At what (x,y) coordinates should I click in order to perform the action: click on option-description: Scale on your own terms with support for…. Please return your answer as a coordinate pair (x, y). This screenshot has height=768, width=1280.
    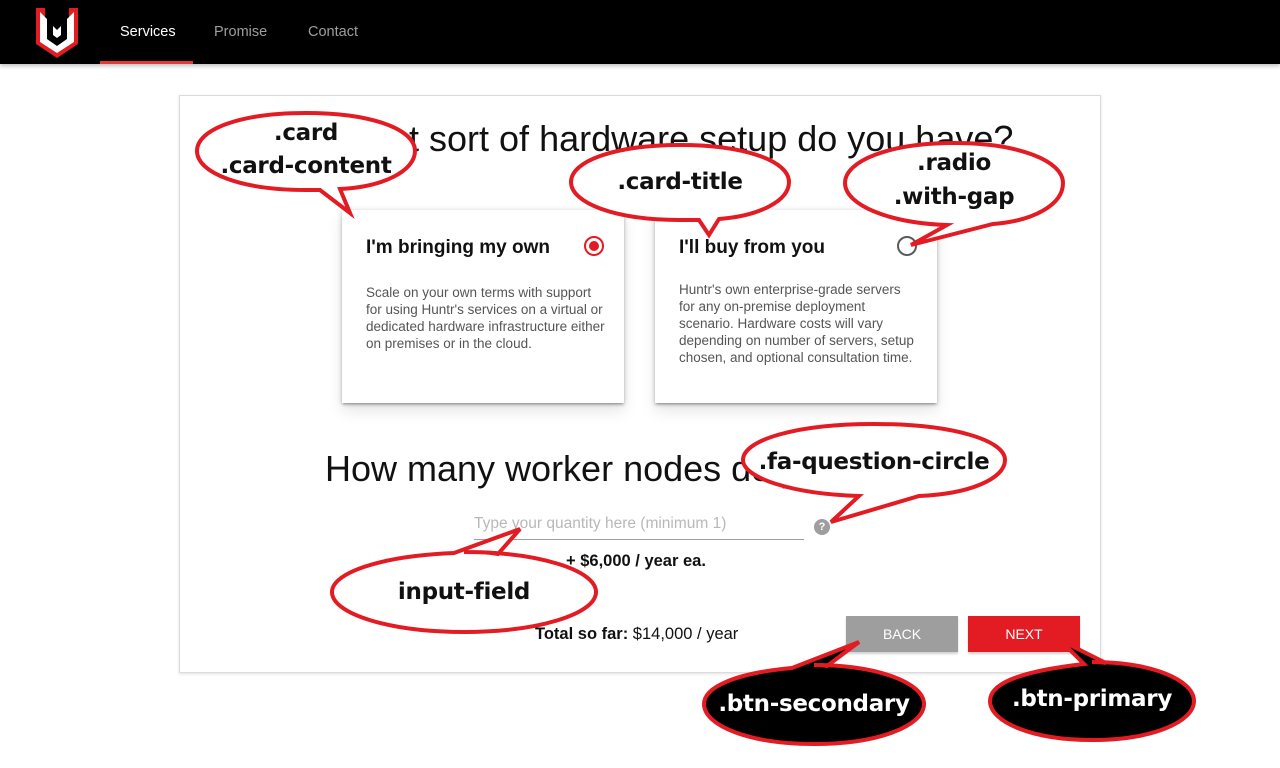
    Looking at the image, I should click on (485, 318).